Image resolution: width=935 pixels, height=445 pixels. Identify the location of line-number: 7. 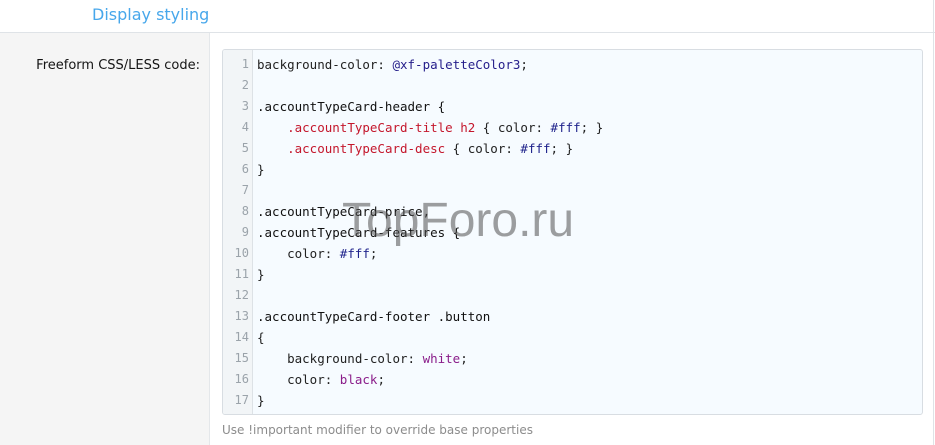
(245, 190).